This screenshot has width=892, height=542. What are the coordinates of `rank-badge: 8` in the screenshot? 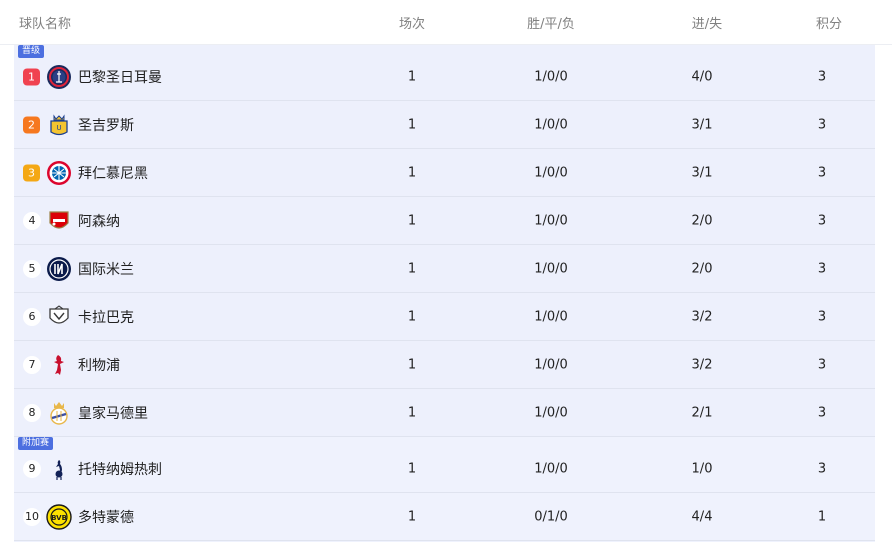 It's located at (32, 412).